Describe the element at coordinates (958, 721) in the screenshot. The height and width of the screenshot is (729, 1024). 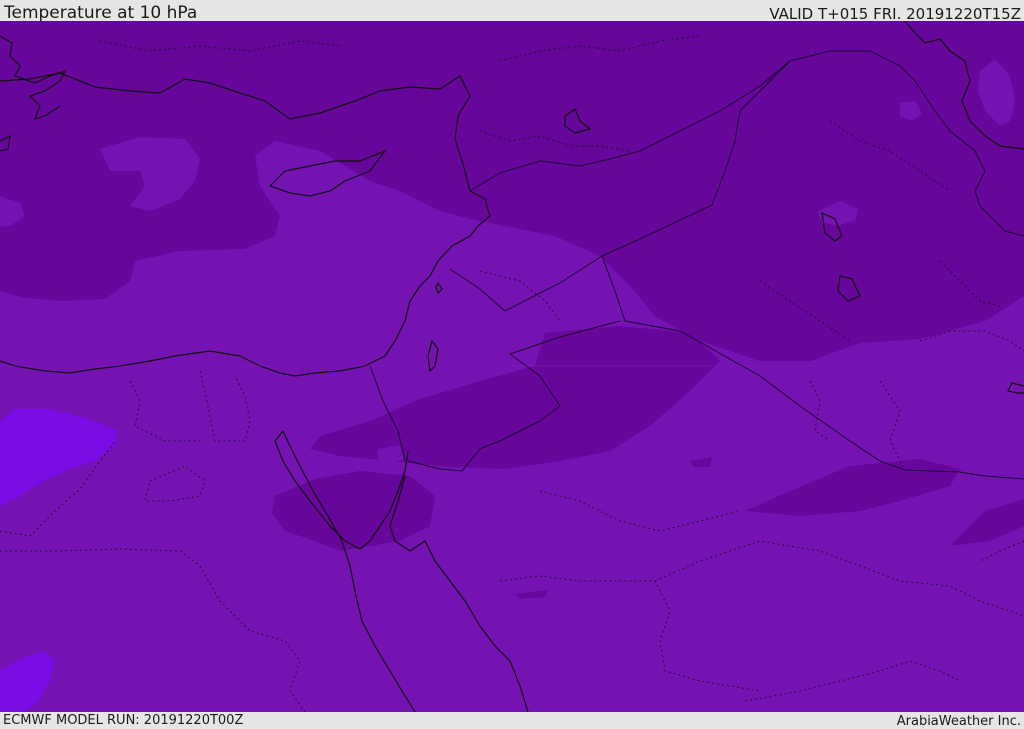
I see `credit-text: ArabiaWeather Inc.` at that location.